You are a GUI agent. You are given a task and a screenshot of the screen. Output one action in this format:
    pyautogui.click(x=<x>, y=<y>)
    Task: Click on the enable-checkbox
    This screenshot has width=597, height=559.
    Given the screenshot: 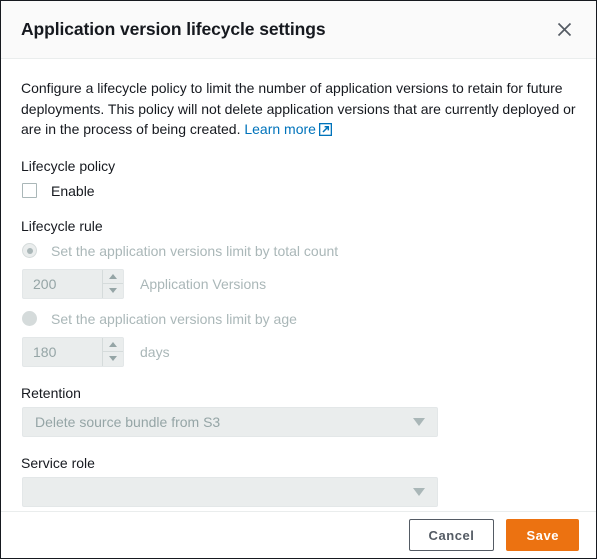 What is the action you would take?
    pyautogui.click(x=29, y=190)
    